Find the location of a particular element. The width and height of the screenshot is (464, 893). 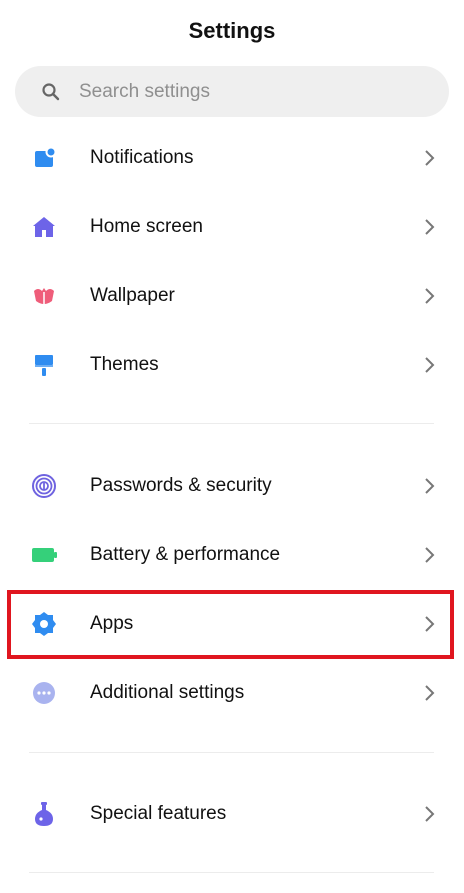

settings-item-additional-settings: Additional settings is located at coordinates (232, 692).